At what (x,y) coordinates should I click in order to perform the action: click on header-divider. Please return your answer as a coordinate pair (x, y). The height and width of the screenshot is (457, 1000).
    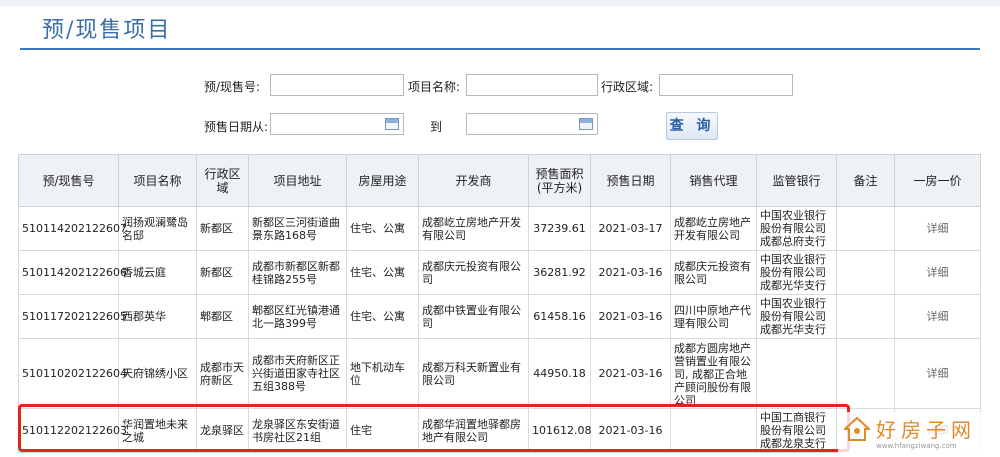
    Looking at the image, I should click on (500, 49).